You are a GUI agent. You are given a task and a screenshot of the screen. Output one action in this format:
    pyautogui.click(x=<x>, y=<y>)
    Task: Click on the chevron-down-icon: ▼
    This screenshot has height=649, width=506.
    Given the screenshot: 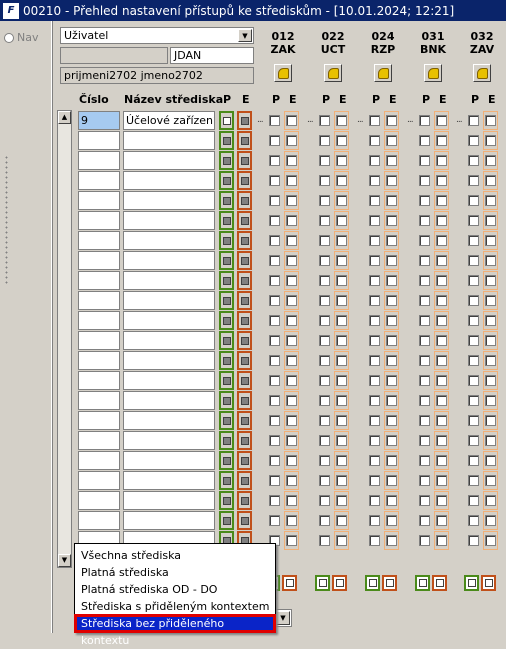 What is the action you would take?
    pyautogui.click(x=283, y=618)
    